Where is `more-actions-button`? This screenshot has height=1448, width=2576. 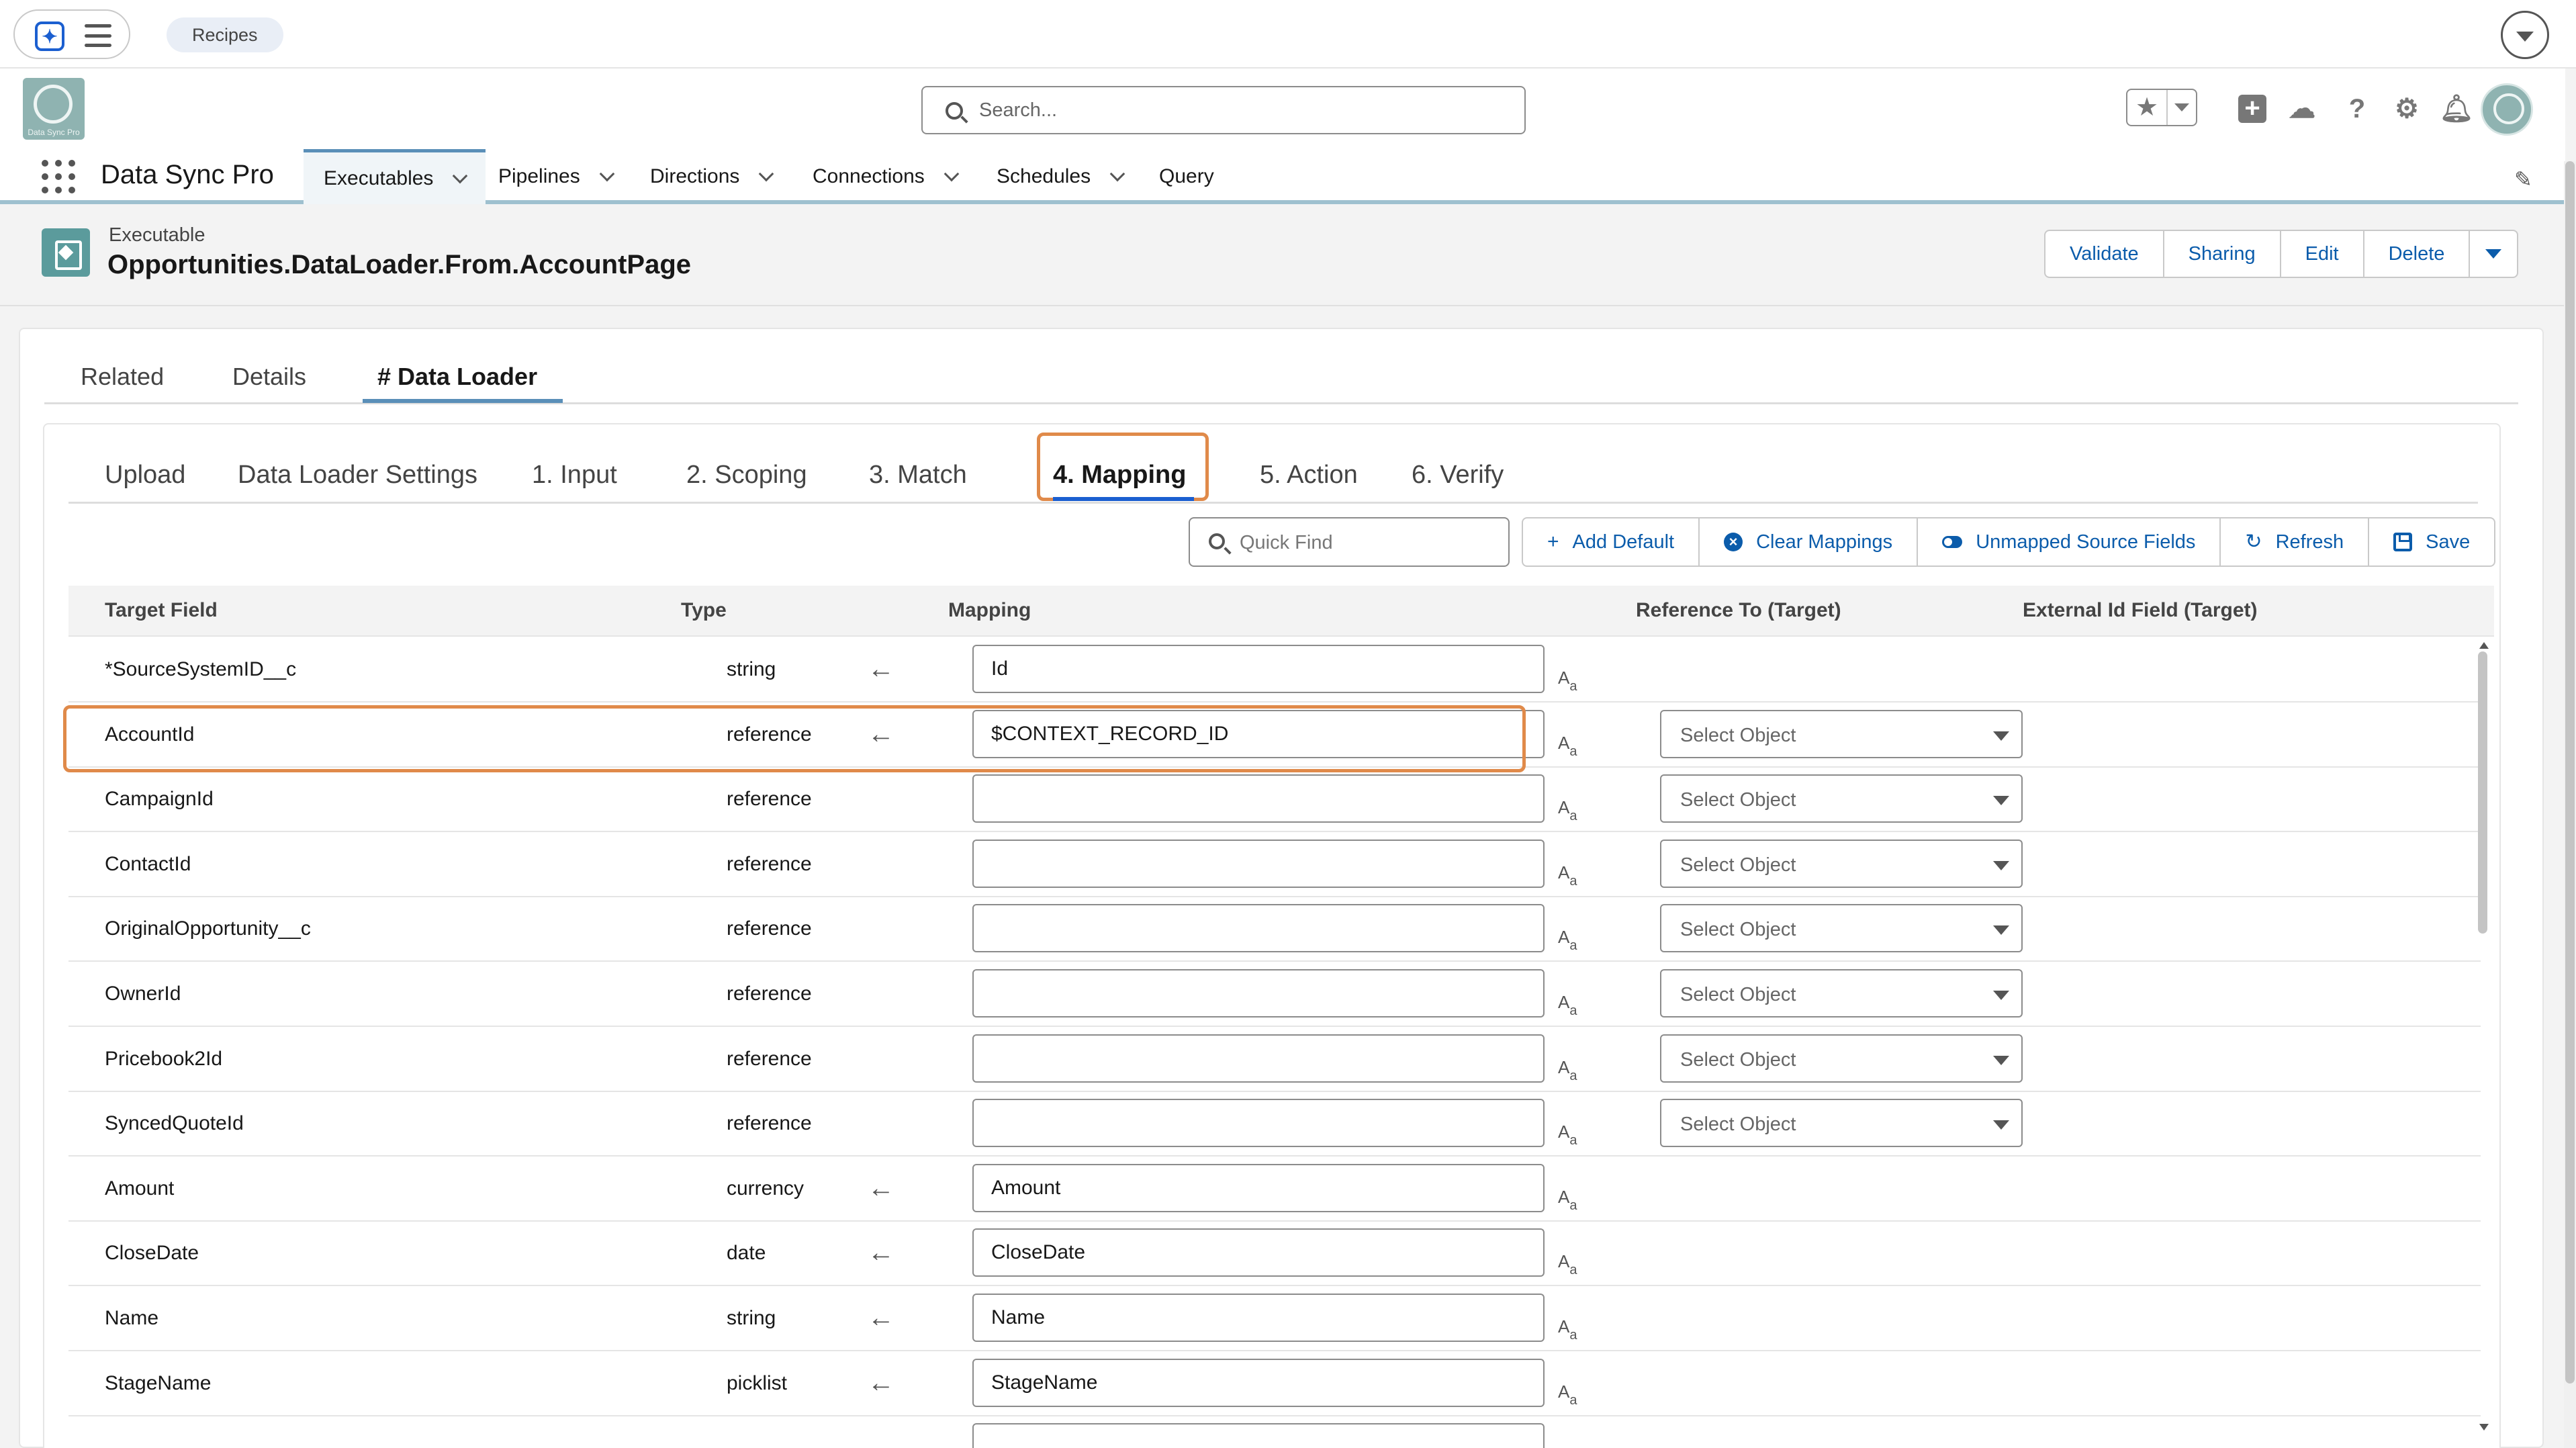
more-actions-button is located at coordinates (2493, 254).